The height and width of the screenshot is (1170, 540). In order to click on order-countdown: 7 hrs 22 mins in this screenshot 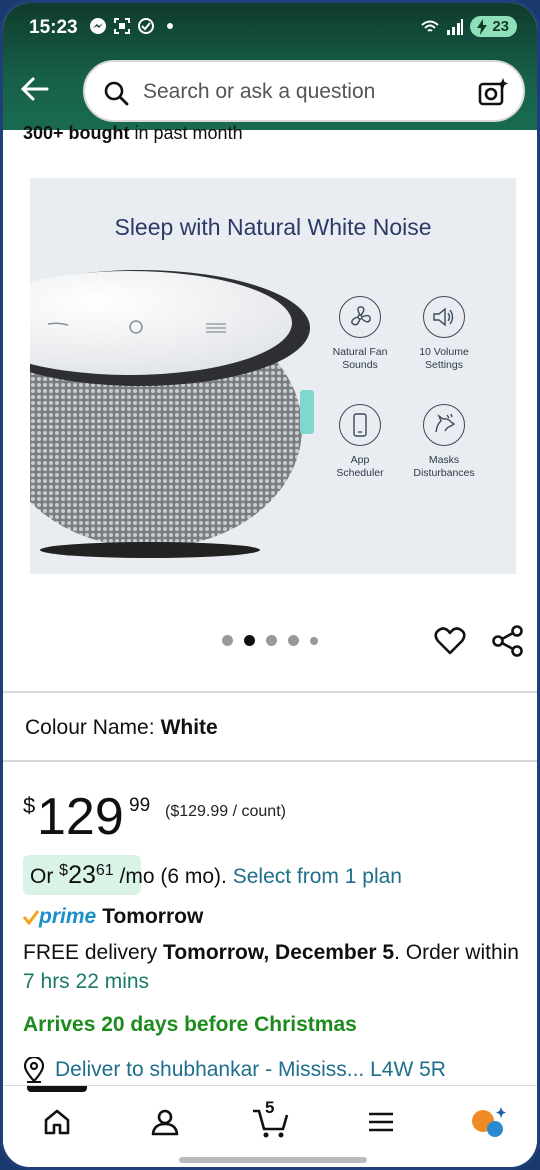, I will do `click(86, 981)`.